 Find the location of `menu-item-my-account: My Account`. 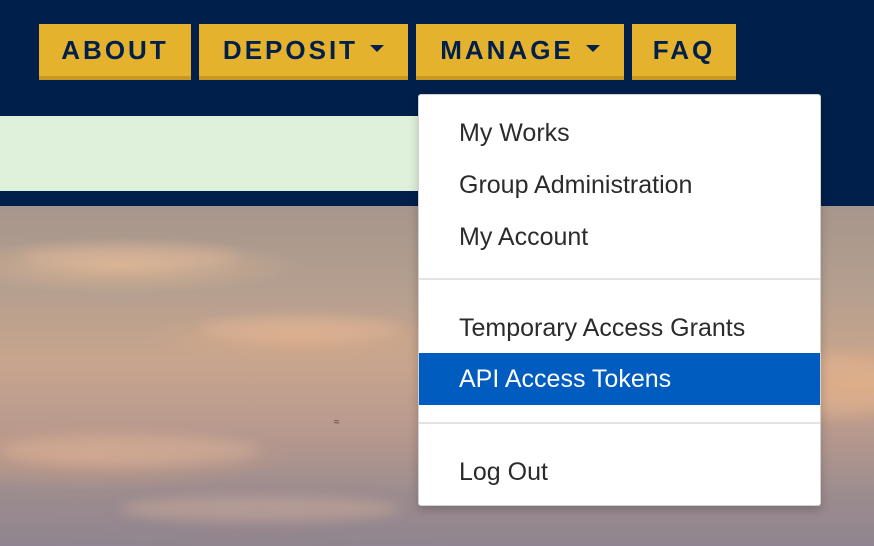

menu-item-my-account: My Account is located at coordinates (619, 237).